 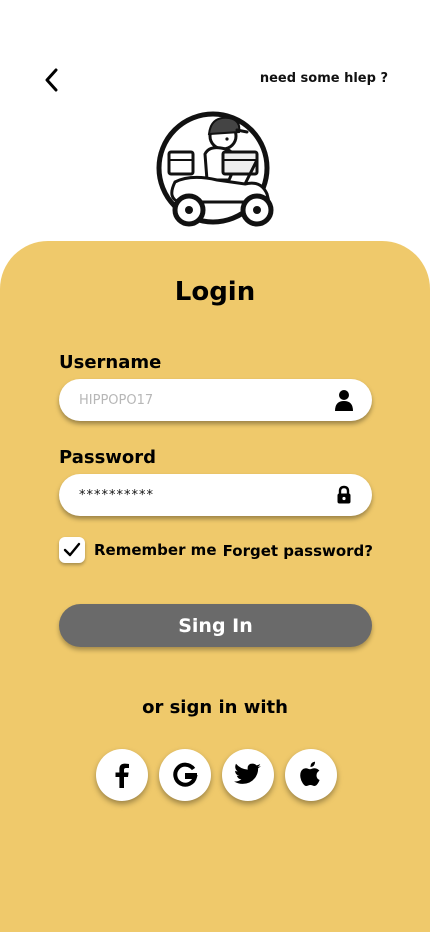 I want to click on twitter-icon, so click(x=247, y=773).